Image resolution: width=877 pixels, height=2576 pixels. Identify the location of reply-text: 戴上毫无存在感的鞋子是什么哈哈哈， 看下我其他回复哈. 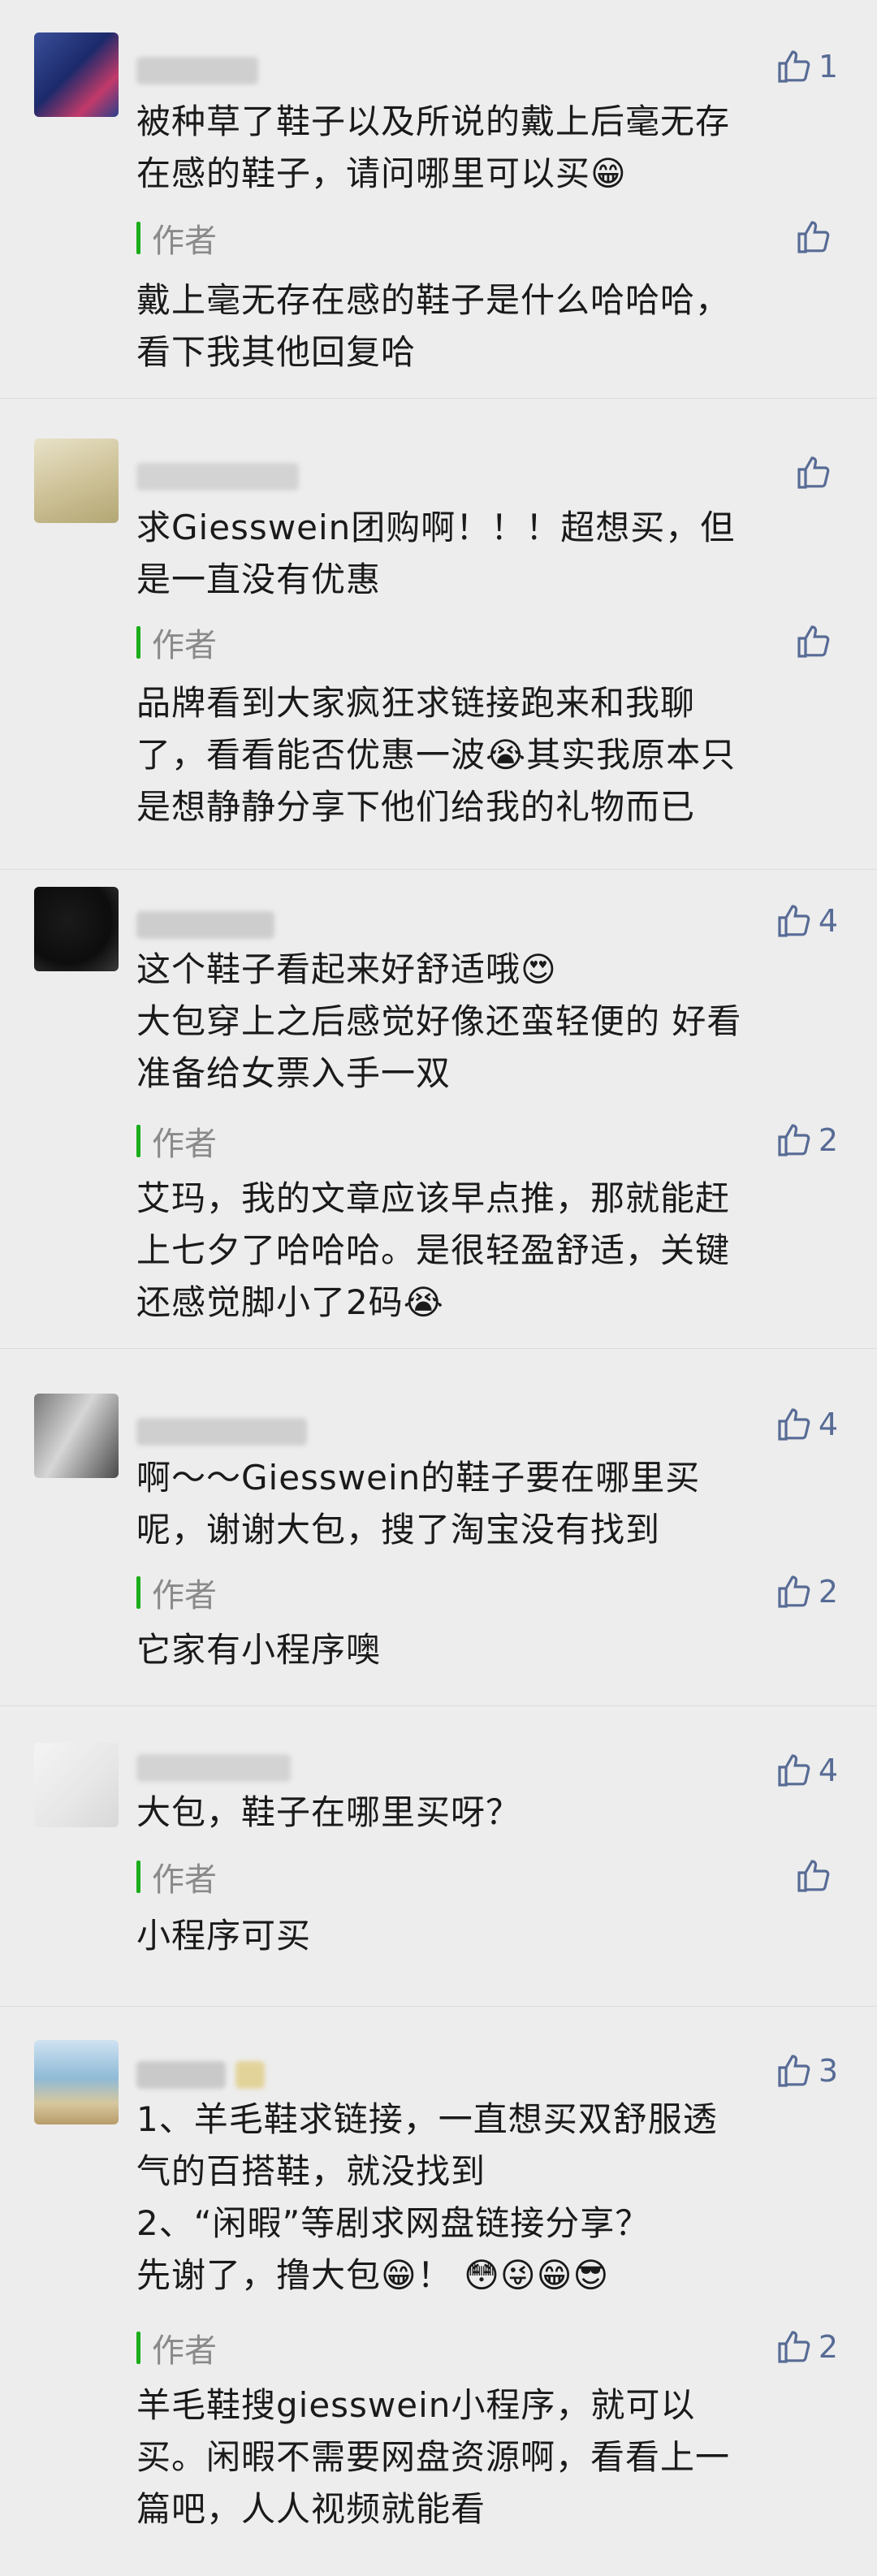
(433, 326).